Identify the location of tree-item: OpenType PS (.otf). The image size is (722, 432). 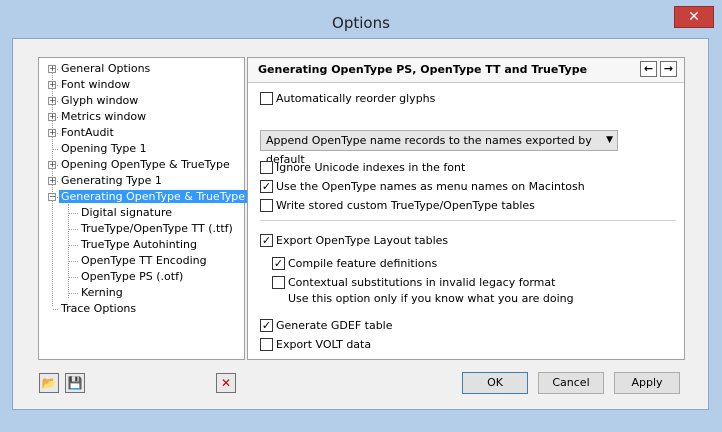
(132, 277).